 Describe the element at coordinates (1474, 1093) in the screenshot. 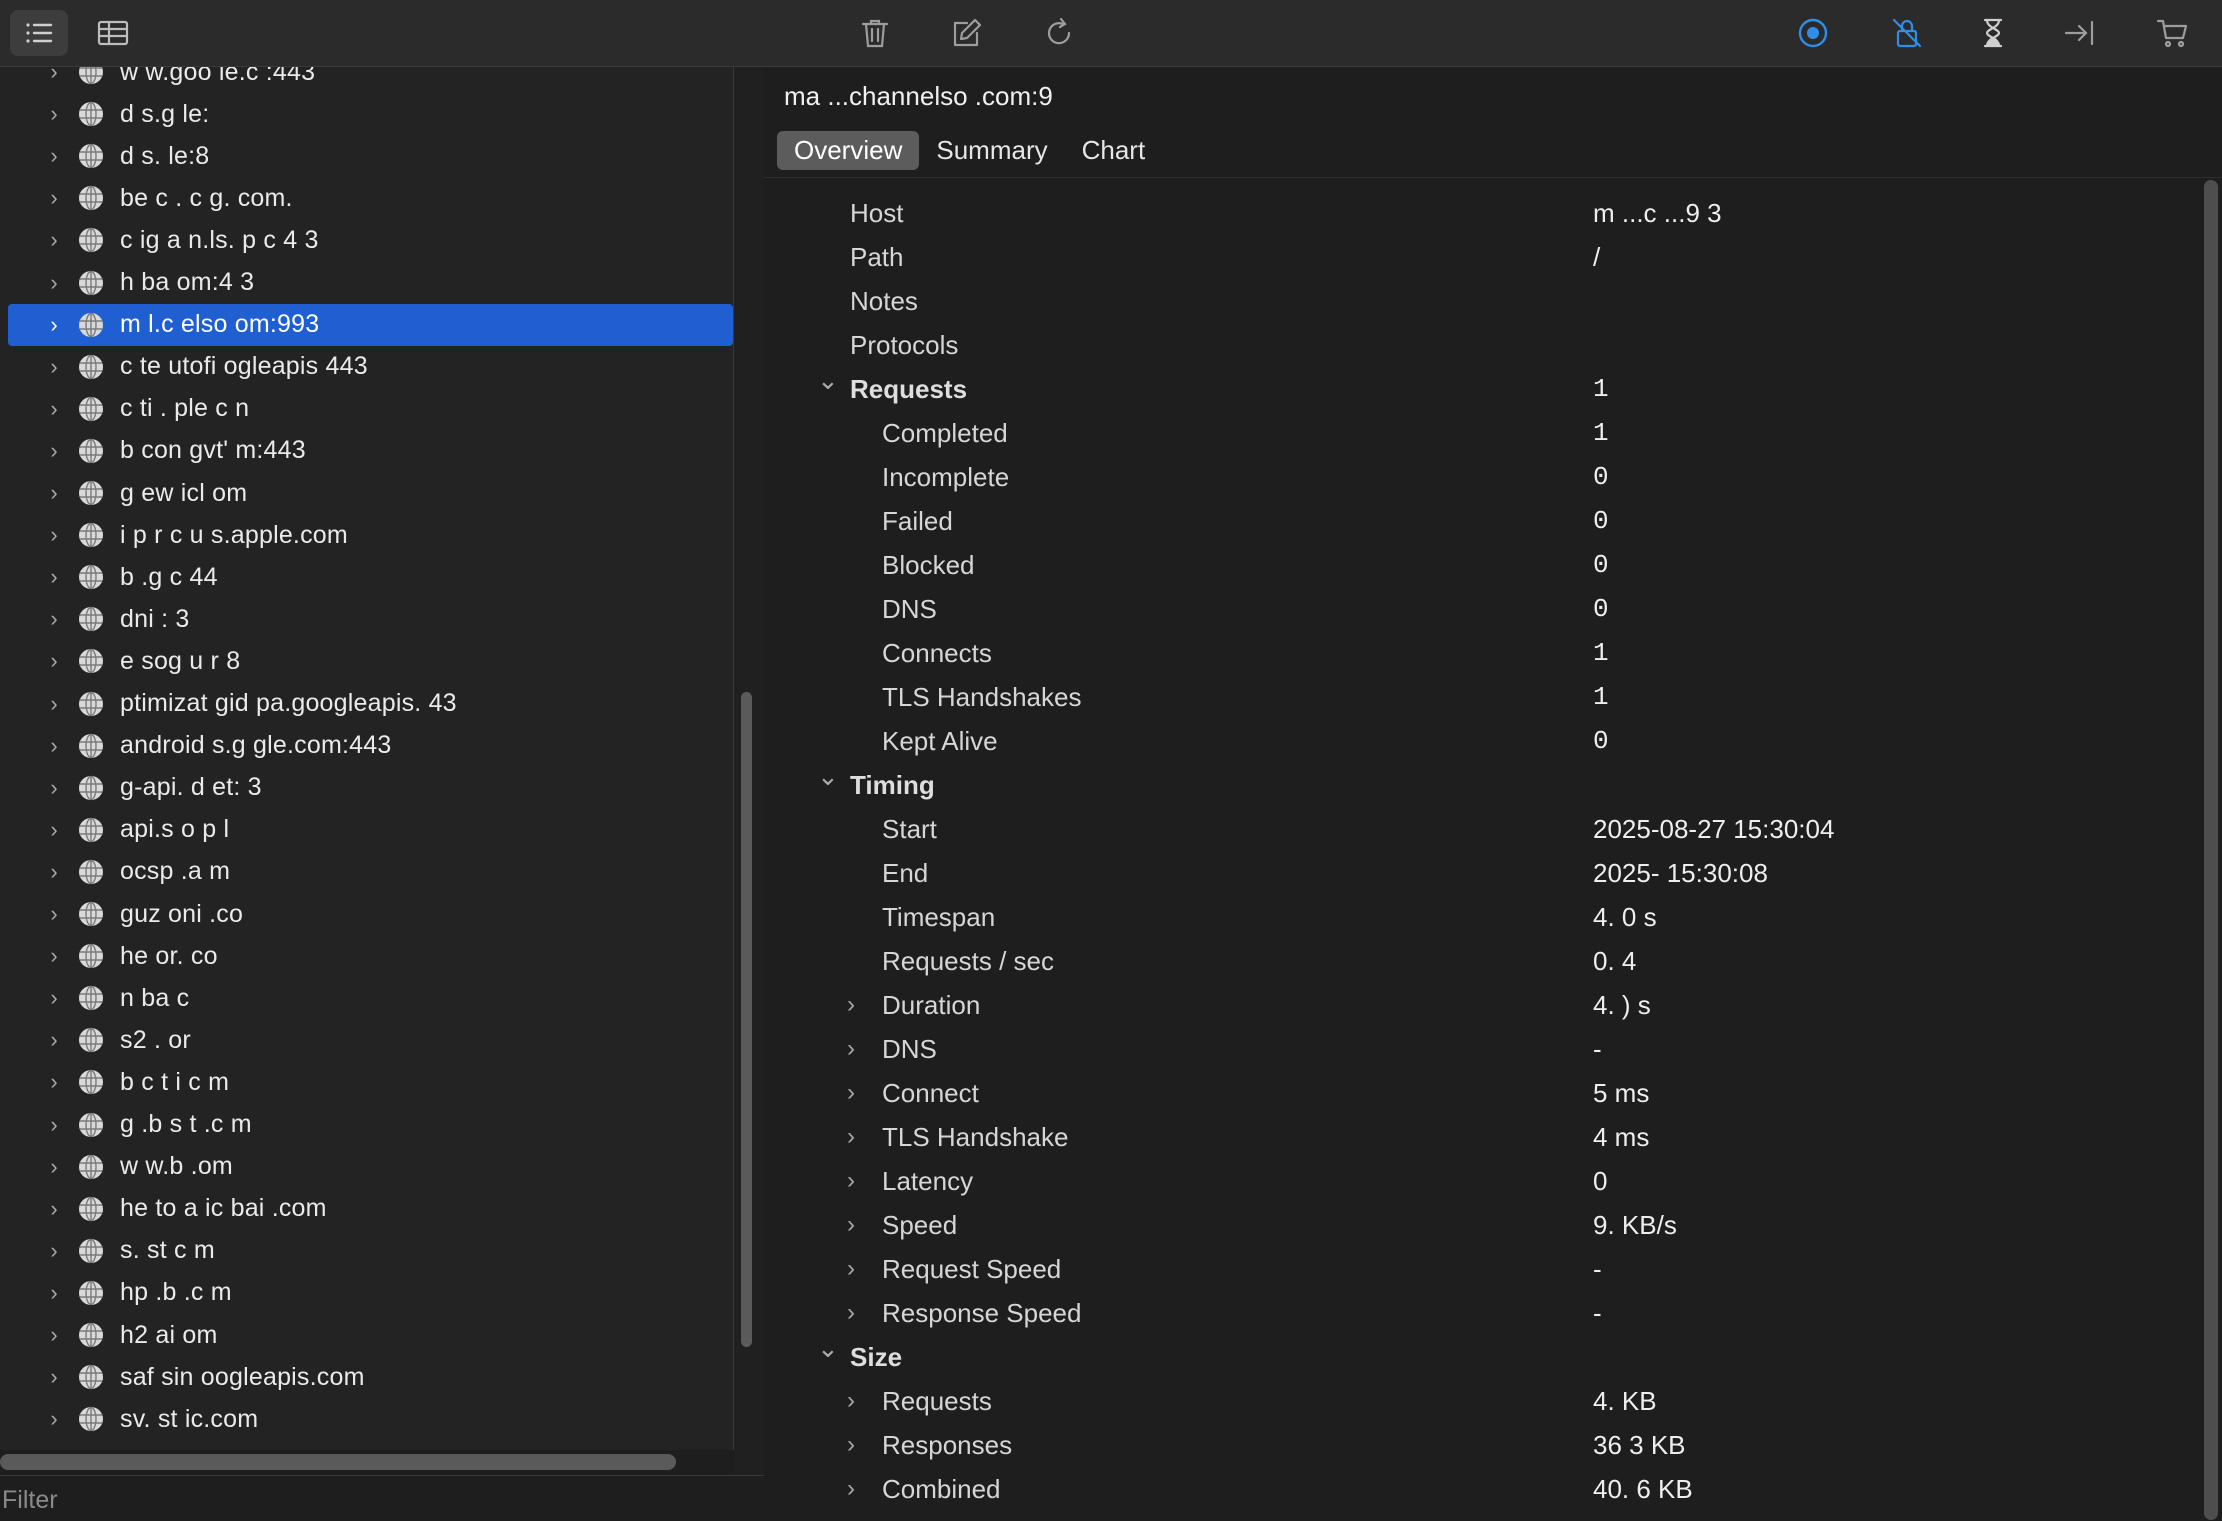

I see `overview-row: › Connect 5 ms` at that location.